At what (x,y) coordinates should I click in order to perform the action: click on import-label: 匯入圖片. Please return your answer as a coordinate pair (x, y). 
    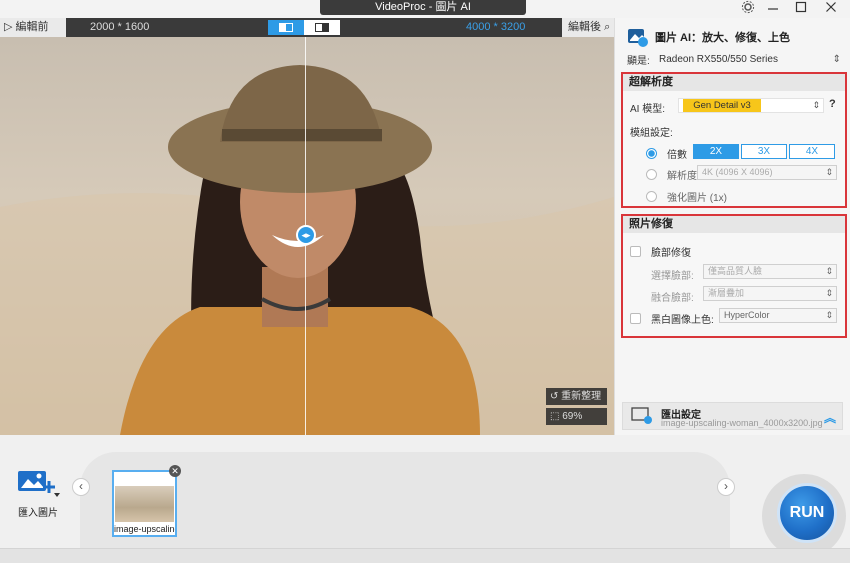
    Looking at the image, I should click on (38, 513).